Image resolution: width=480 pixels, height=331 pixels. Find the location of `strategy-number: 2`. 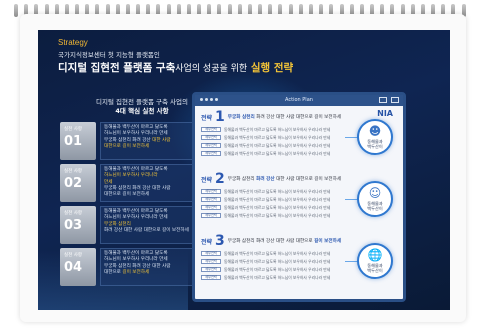

strategy-number: 2 is located at coordinates (220, 179).